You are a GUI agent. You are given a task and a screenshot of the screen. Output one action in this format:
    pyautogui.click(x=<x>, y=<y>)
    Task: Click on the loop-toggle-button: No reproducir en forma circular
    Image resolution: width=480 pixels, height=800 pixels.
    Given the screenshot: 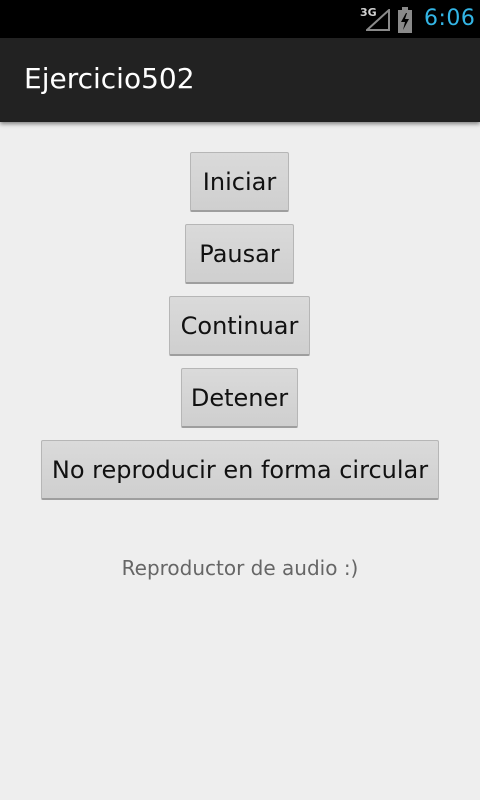 What is the action you would take?
    pyautogui.click(x=240, y=470)
    